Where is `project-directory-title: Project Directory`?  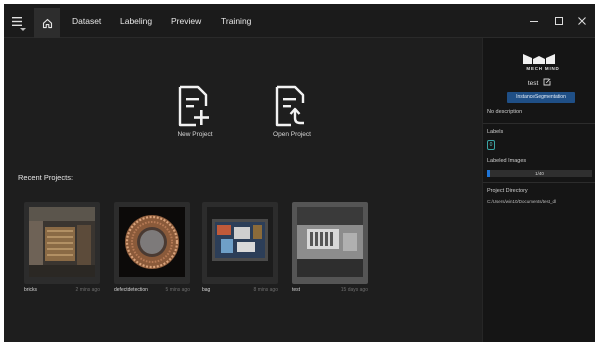
project-directory-title: Project Directory is located at coordinates (507, 191).